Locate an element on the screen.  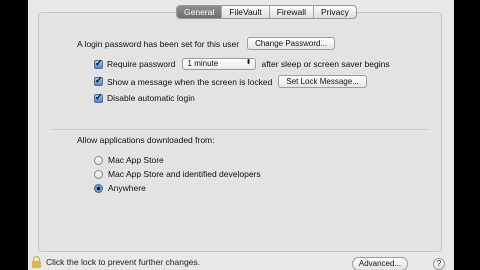
radio-identified-developers: Mac App Store and identified developers is located at coordinates (177, 174).